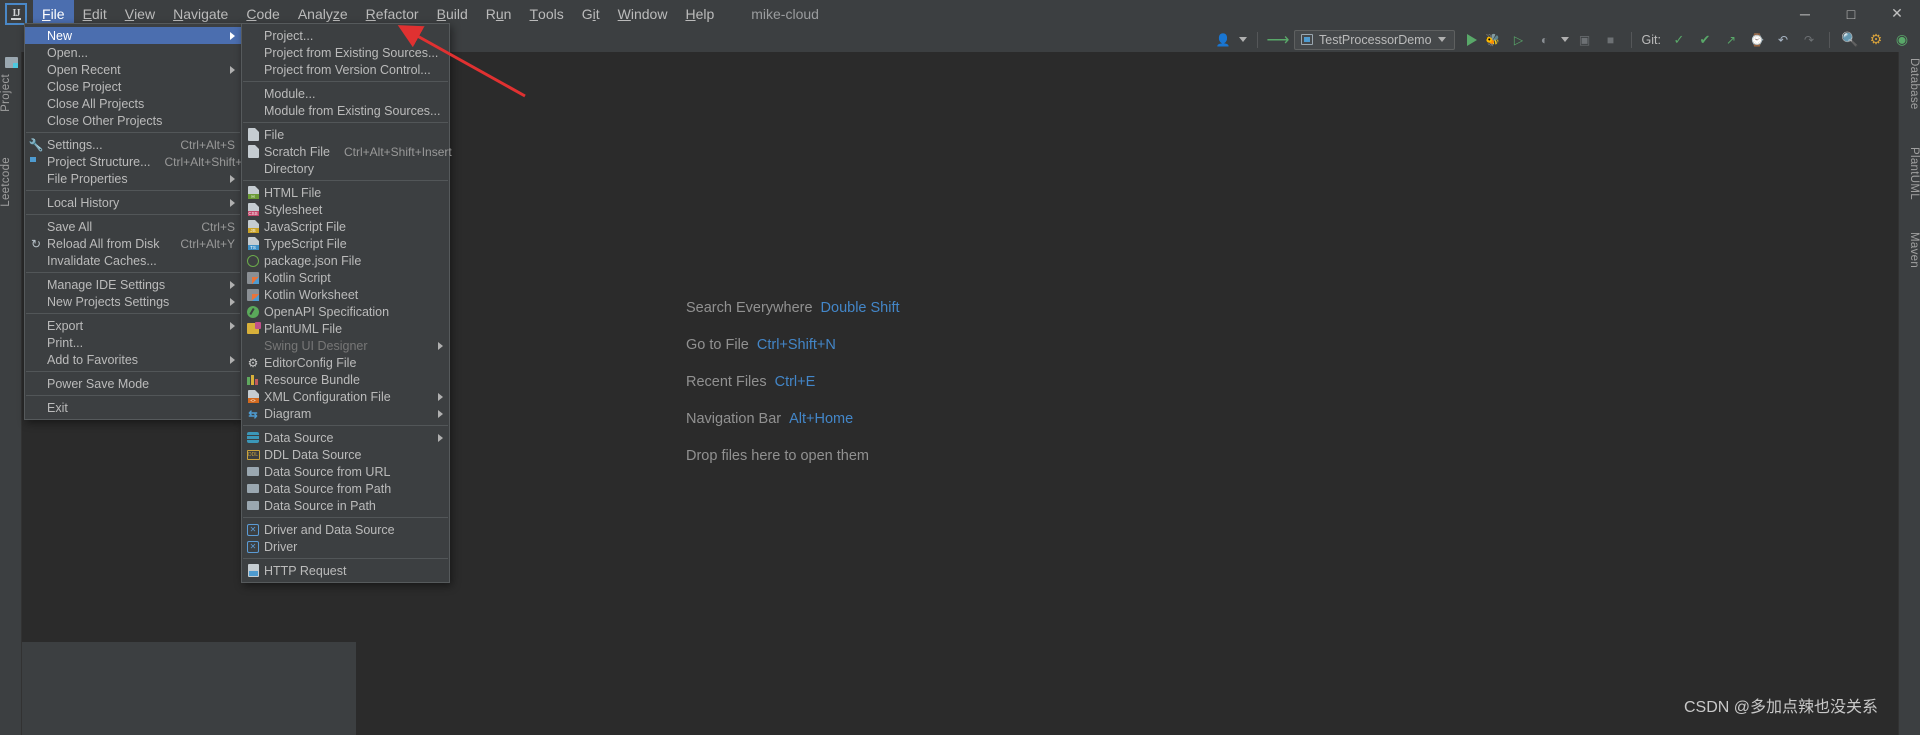  I want to click on file-menu-item-new: New, so click(133, 35).